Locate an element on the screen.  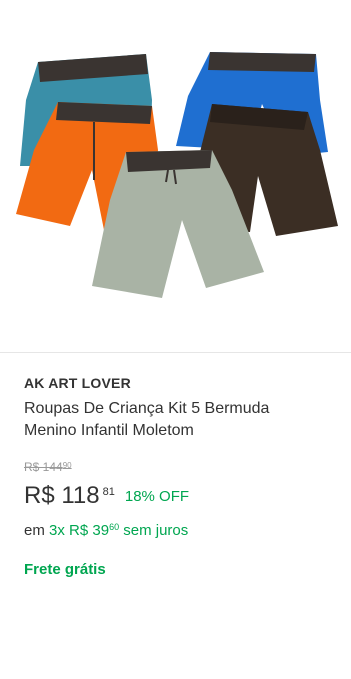
installment-suffix: sem juros is located at coordinates (156, 530).